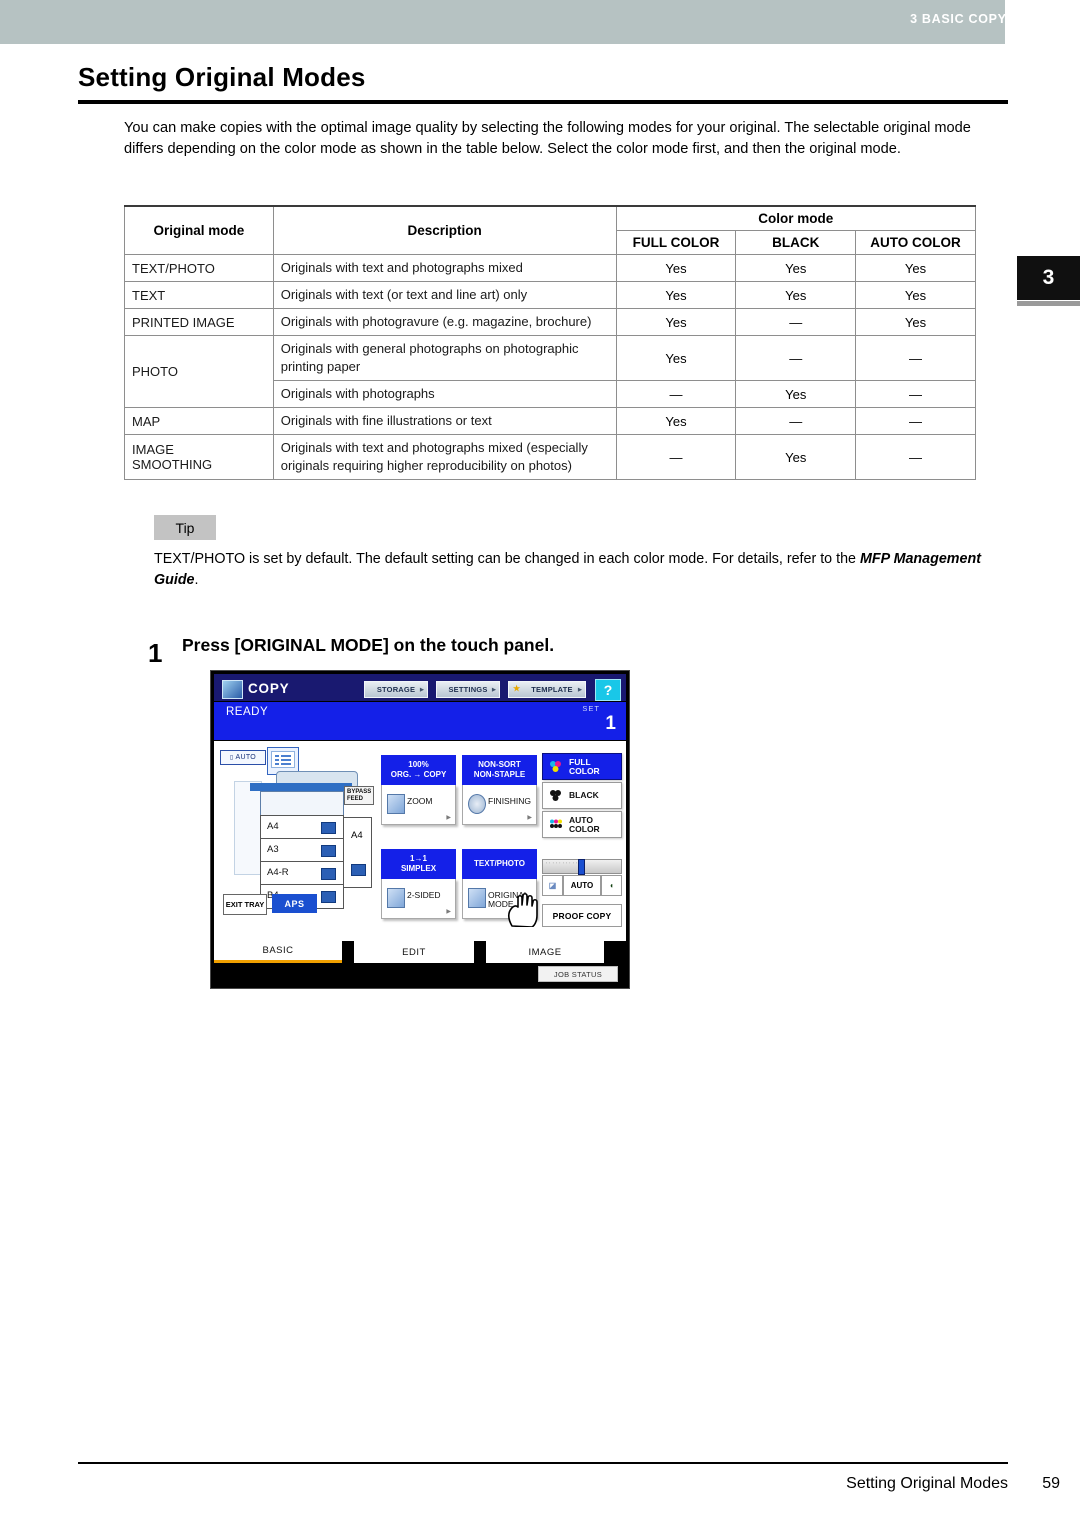 This screenshot has height=1527, width=1080. What do you see at coordinates (278, 952) in the screenshot?
I see `tab-basic: BASIC` at bounding box center [278, 952].